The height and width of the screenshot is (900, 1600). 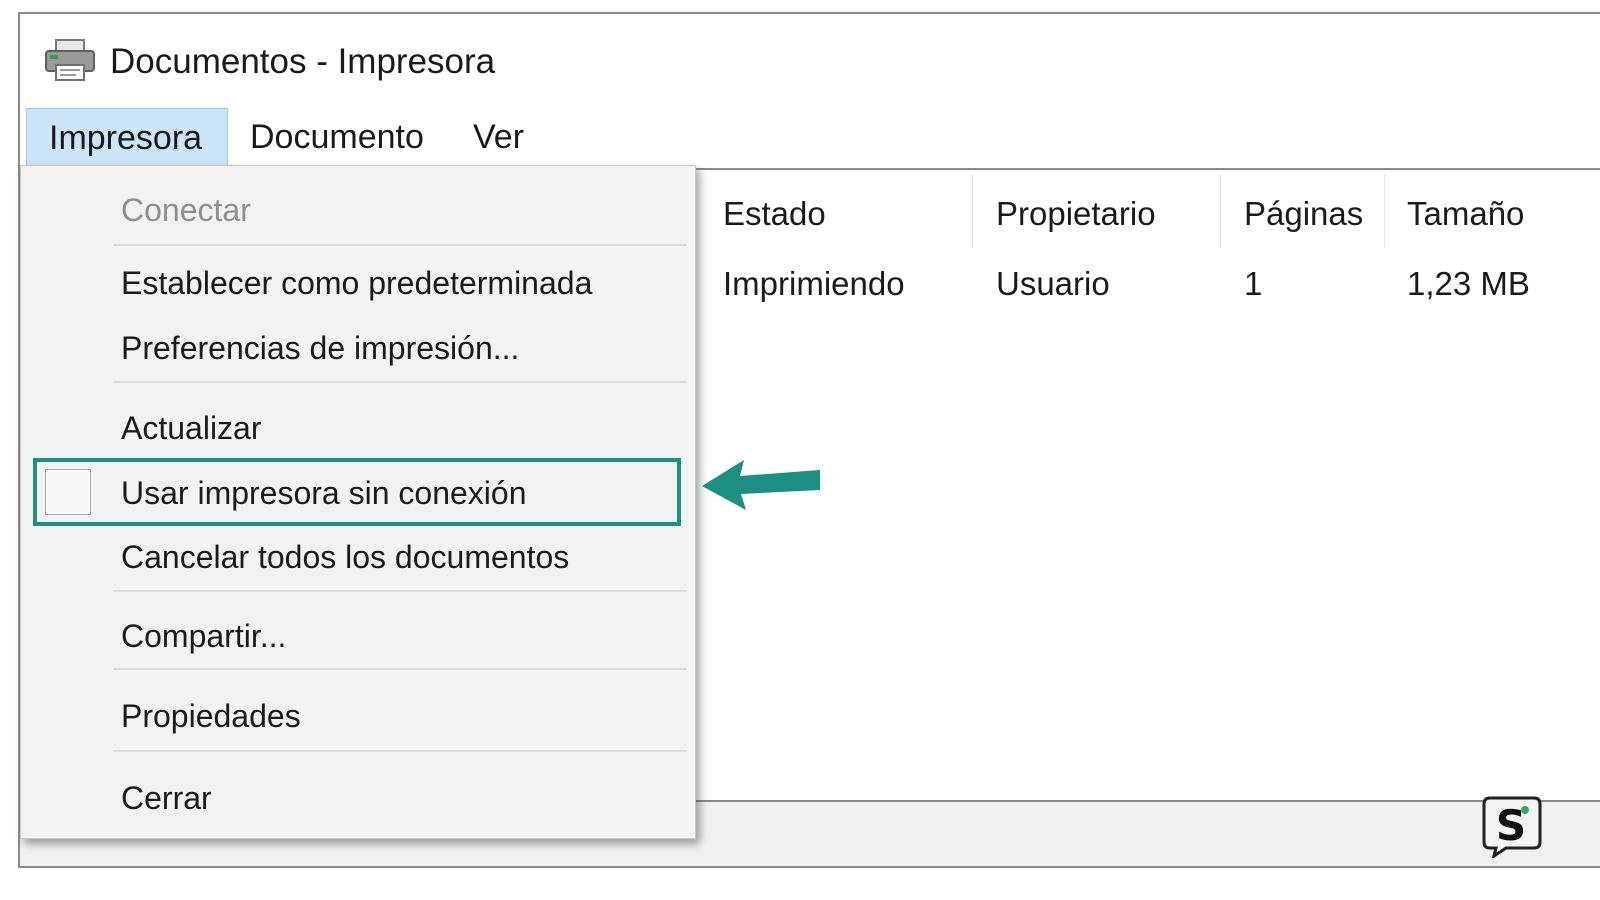 I want to click on menu-ver: Ver, so click(x=498, y=137).